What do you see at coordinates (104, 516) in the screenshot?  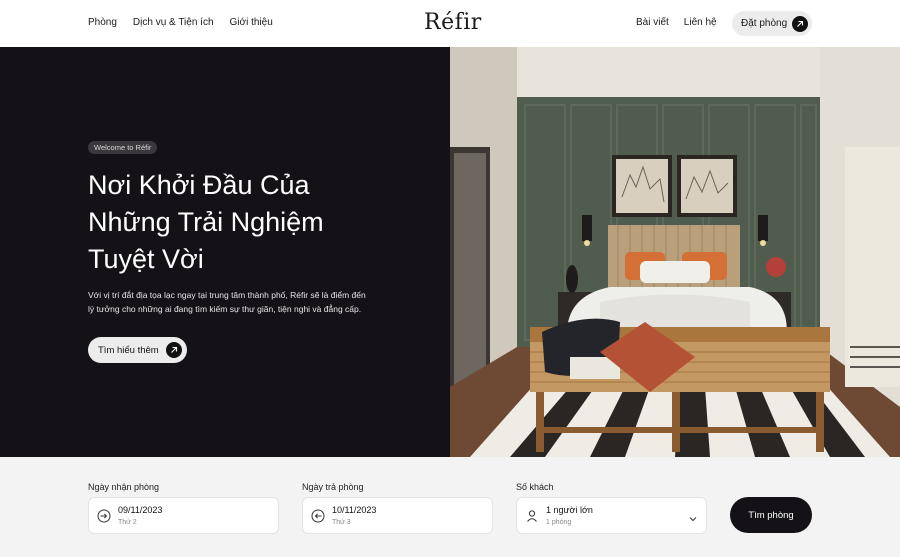 I see `arrow-in-icon` at bounding box center [104, 516].